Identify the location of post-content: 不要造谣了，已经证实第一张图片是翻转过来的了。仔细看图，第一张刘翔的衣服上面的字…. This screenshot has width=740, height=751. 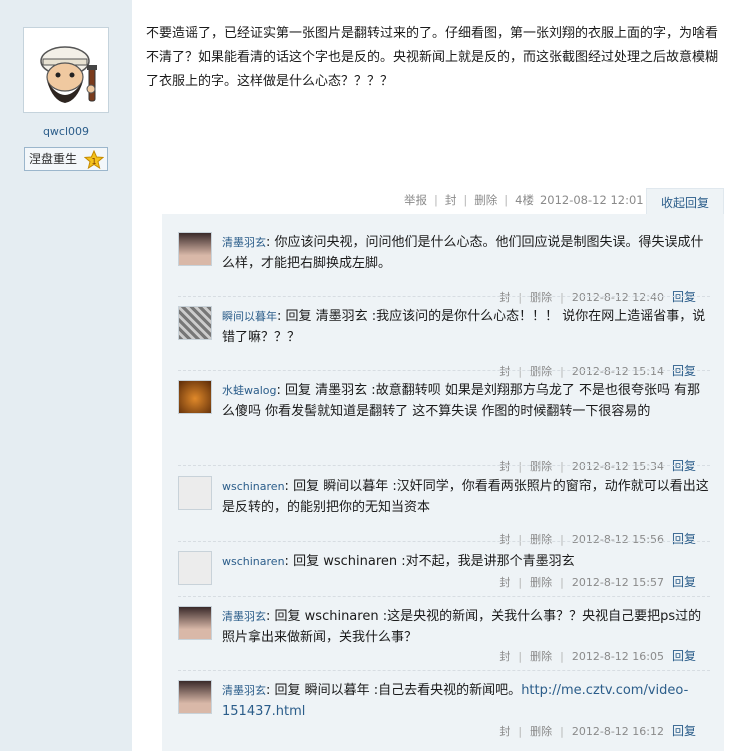
(432, 57).